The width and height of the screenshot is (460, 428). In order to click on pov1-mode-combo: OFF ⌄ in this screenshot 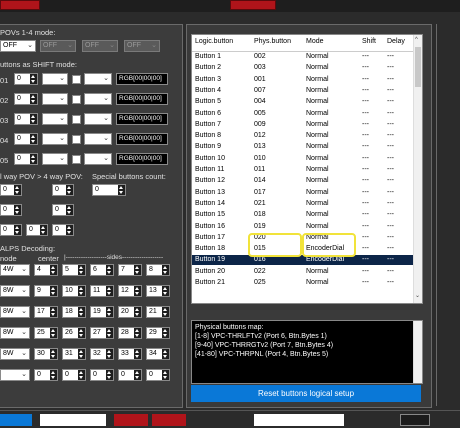, I will do `click(18, 46)`.